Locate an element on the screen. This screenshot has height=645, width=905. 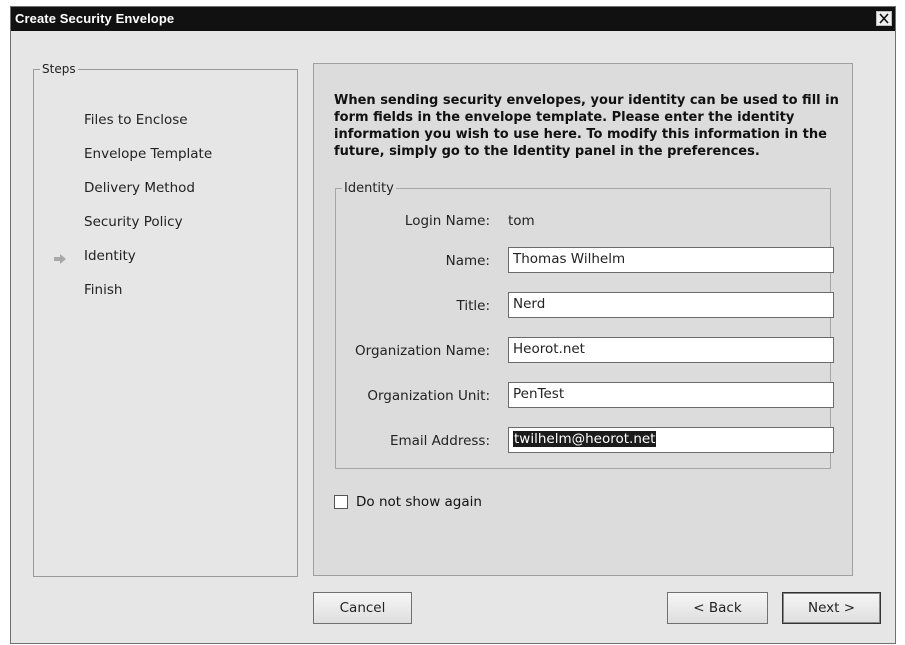
do-not-show-row: Do not show again is located at coordinates (408, 502).